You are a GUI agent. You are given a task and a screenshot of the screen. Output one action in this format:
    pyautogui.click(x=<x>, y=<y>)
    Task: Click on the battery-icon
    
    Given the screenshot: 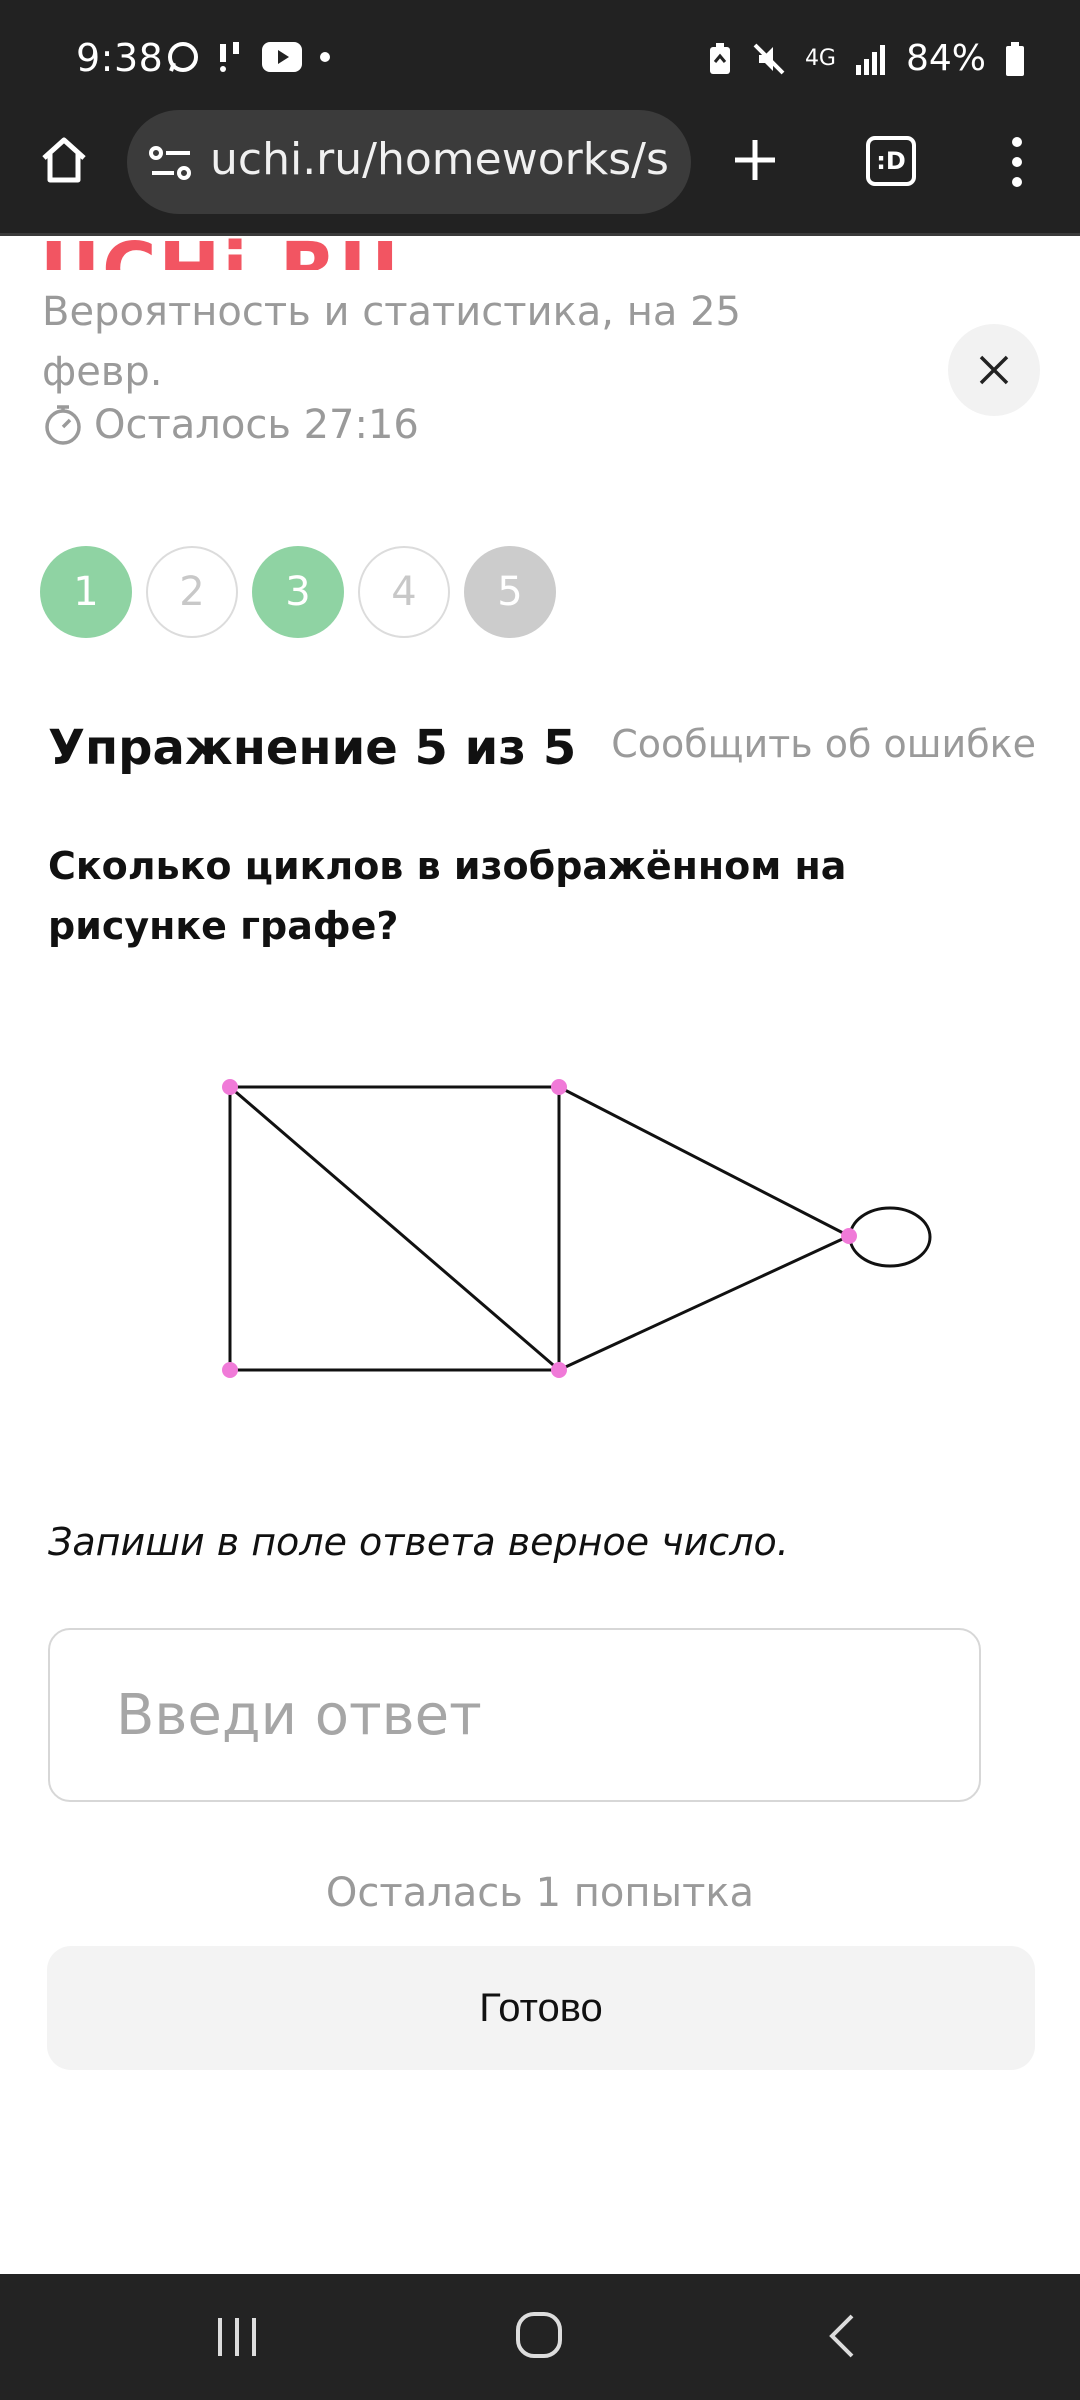 What is the action you would take?
    pyautogui.click(x=1015, y=58)
    